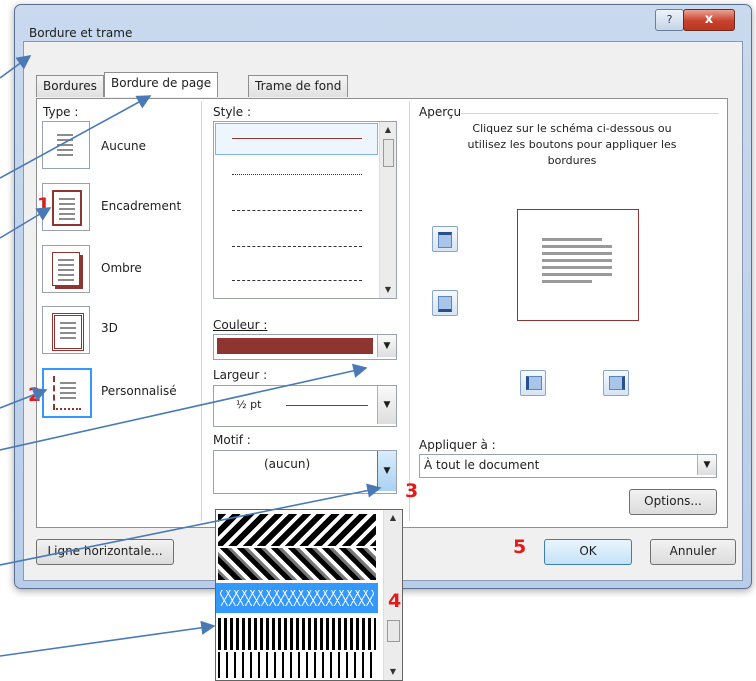 The height and width of the screenshot is (681, 756). I want to click on arrow-to-window-title, so click(16, 67).